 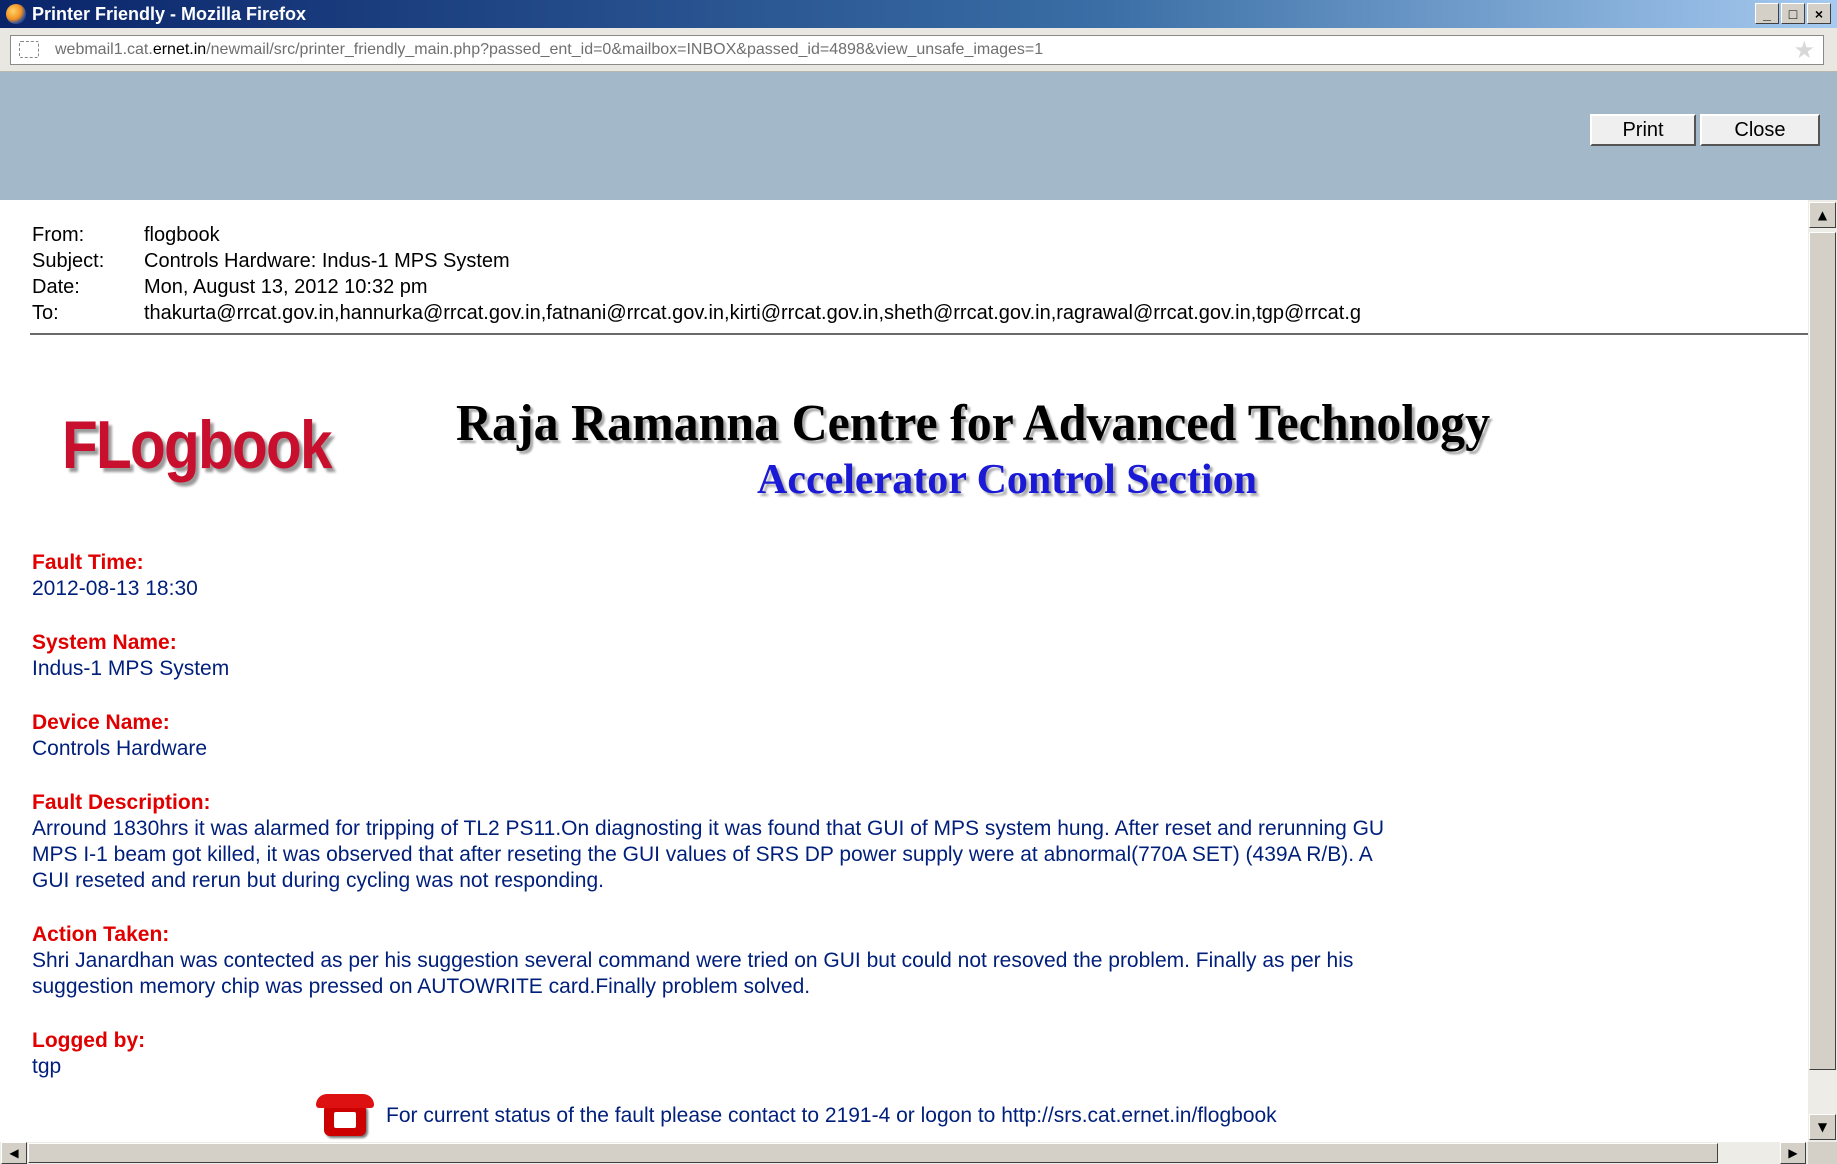 What do you see at coordinates (45, 313) in the screenshot?
I see `to-label: To:` at bounding box center [45, 313].